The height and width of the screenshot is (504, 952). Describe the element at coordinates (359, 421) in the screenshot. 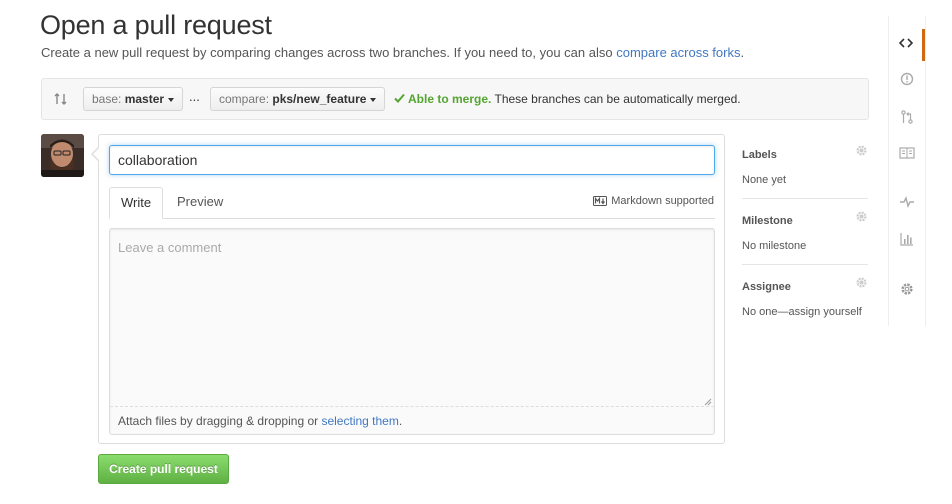

I see `select-files-link: selecting them` at that location.